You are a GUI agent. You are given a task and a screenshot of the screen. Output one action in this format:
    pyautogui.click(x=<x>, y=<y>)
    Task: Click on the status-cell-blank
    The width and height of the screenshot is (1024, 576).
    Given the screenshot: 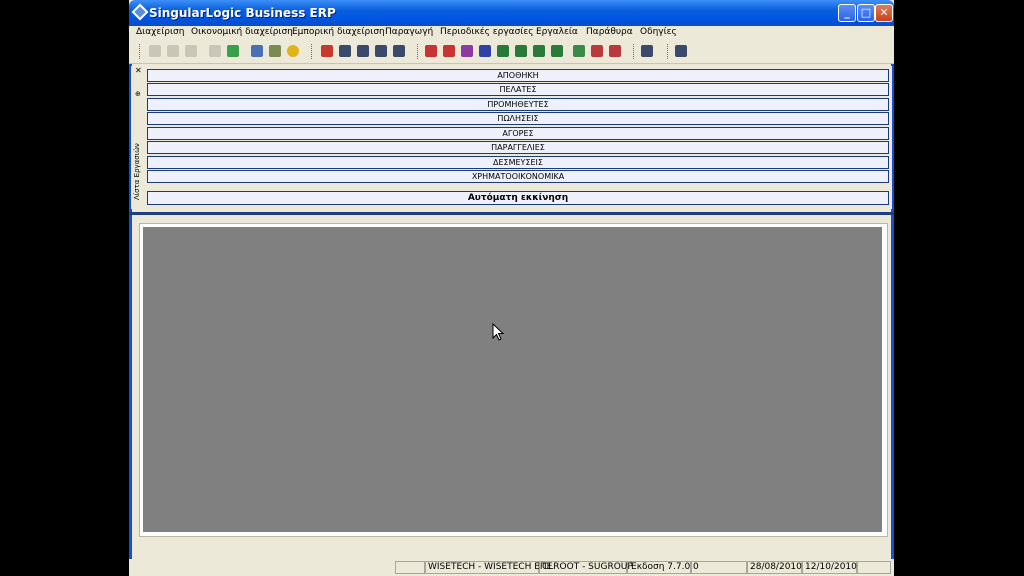 What is the action you would take?
    pyautogui.click(x=719, y=567)
    